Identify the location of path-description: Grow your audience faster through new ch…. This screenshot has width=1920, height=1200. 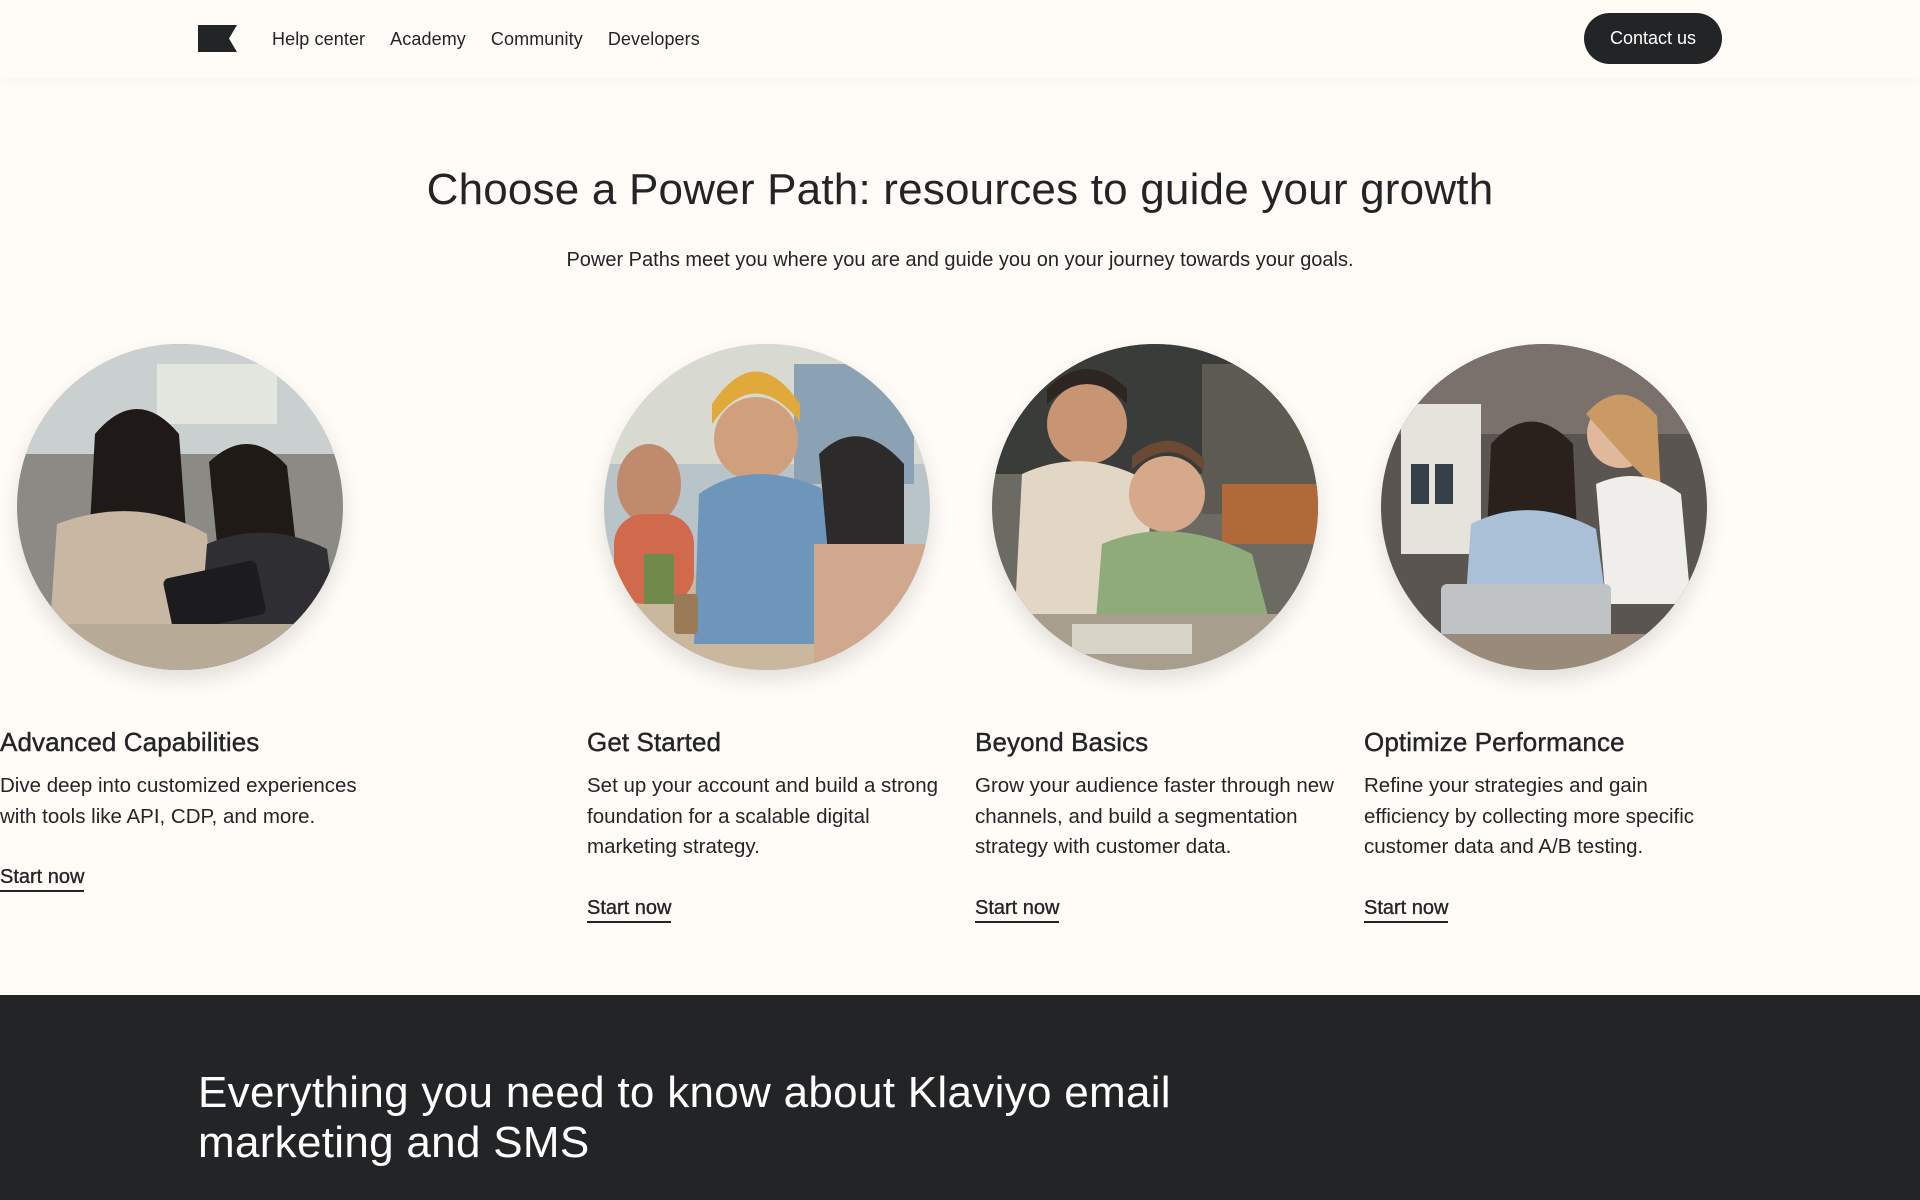
(1154, 816).